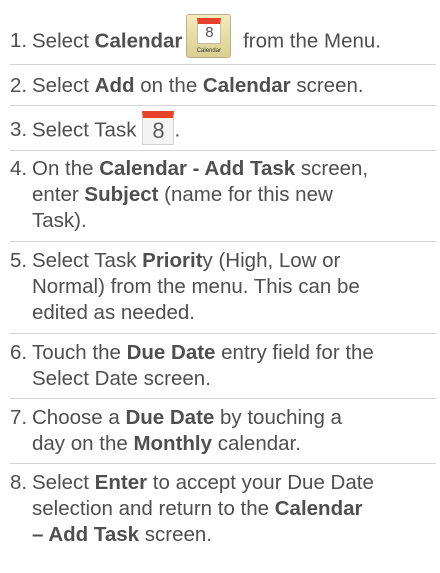 This screenshot has width=440, height=573. Describe the element at coordinates (59, 220) in the screenshot. I see `step-line: Task).` at that location.